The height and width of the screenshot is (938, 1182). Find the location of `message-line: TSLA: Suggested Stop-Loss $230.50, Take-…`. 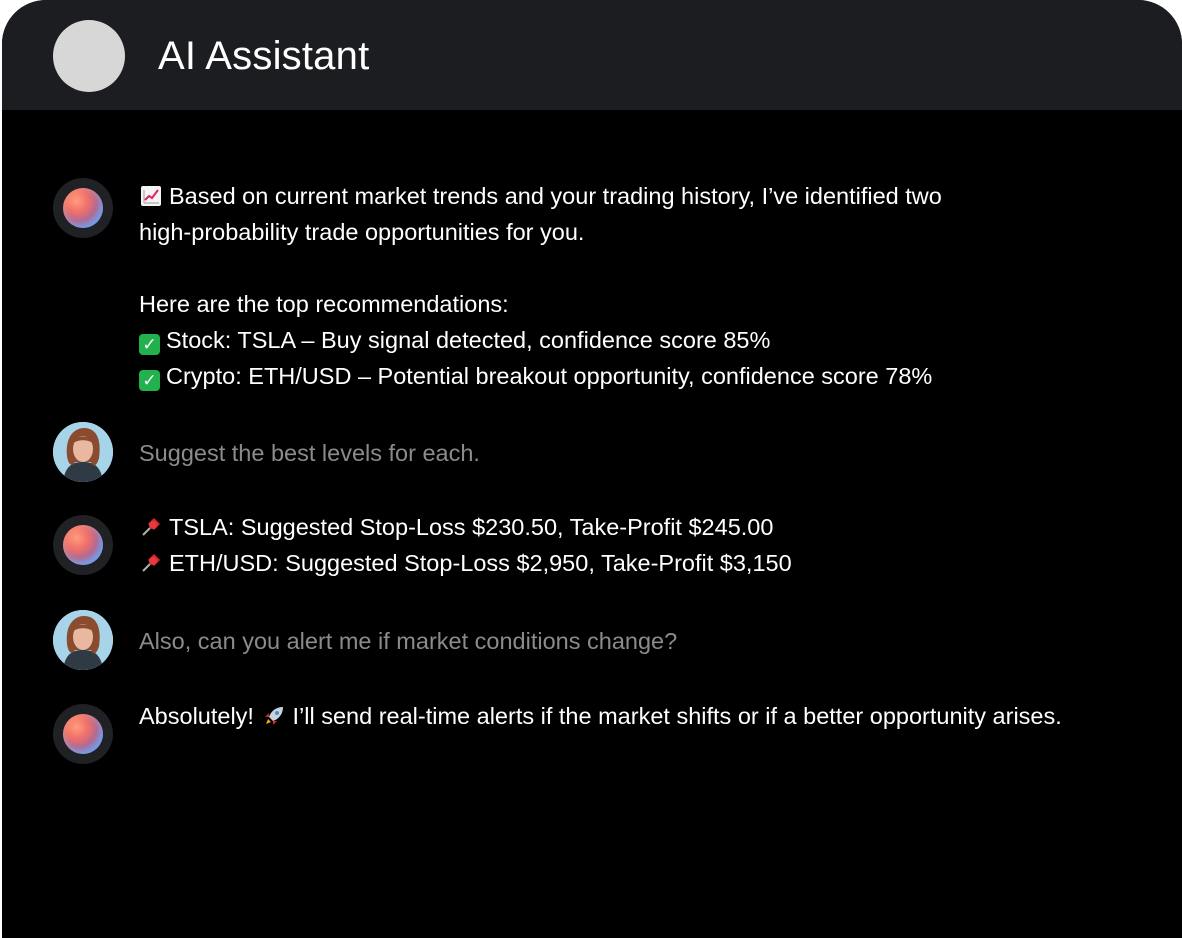

message-line: TSLA: Suggested Stop-Loss $230.50, Take-… is located at coordinates (639, 527).